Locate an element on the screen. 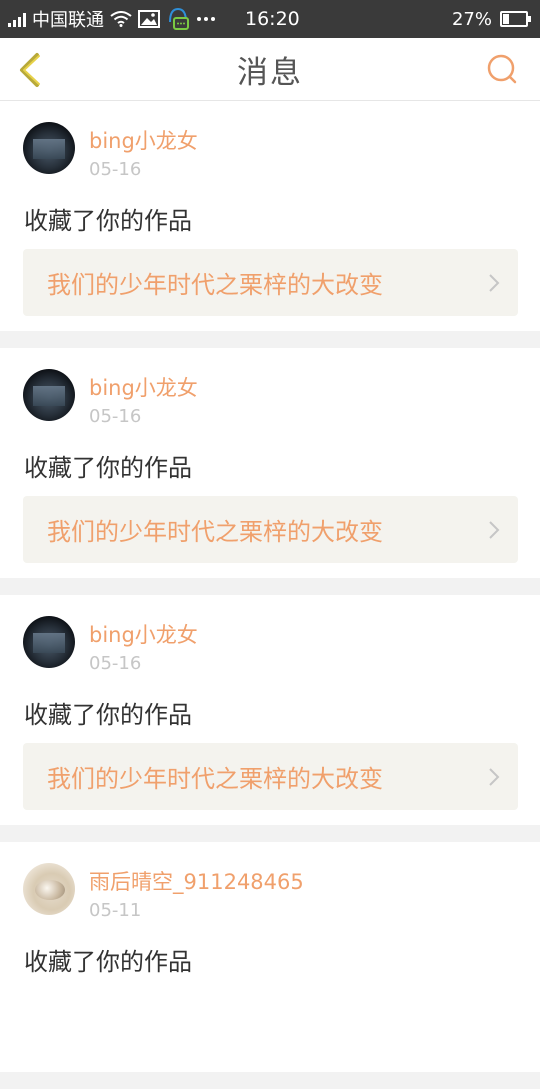 This screenshot has width=540, height=1089. search-icon is located at coordinates (502, 69).